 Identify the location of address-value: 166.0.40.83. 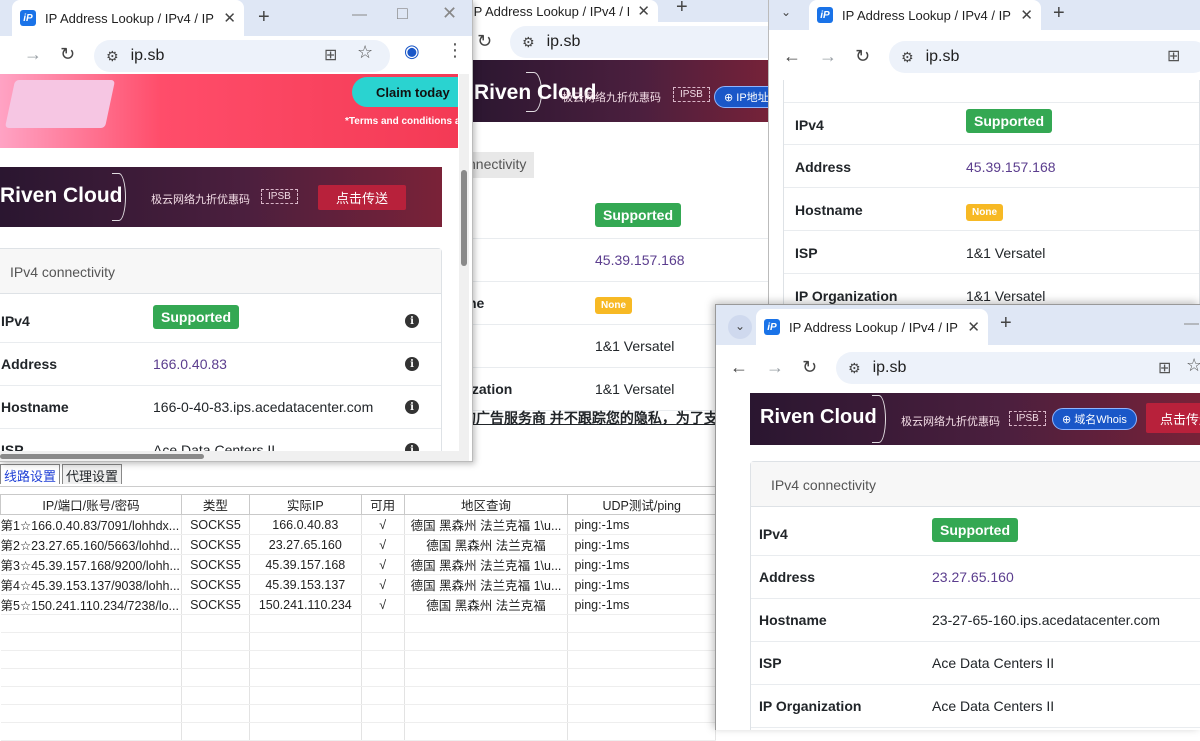
(190, 364).